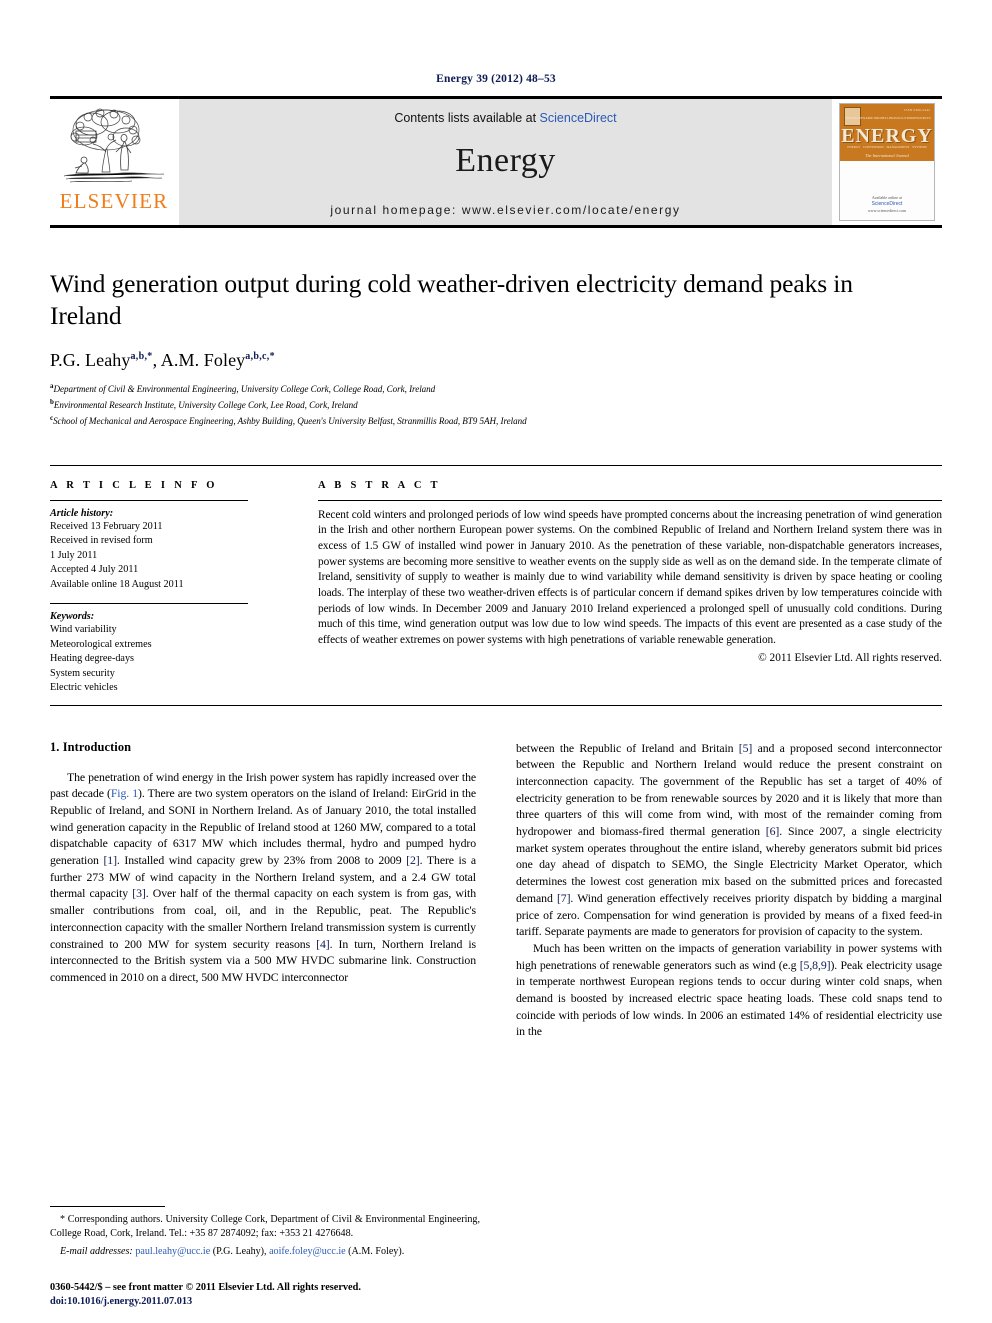  I want to click on author-list: P.G. Leahya,b,*, A.M. Foleya,b,c,*, so click(162, 360).